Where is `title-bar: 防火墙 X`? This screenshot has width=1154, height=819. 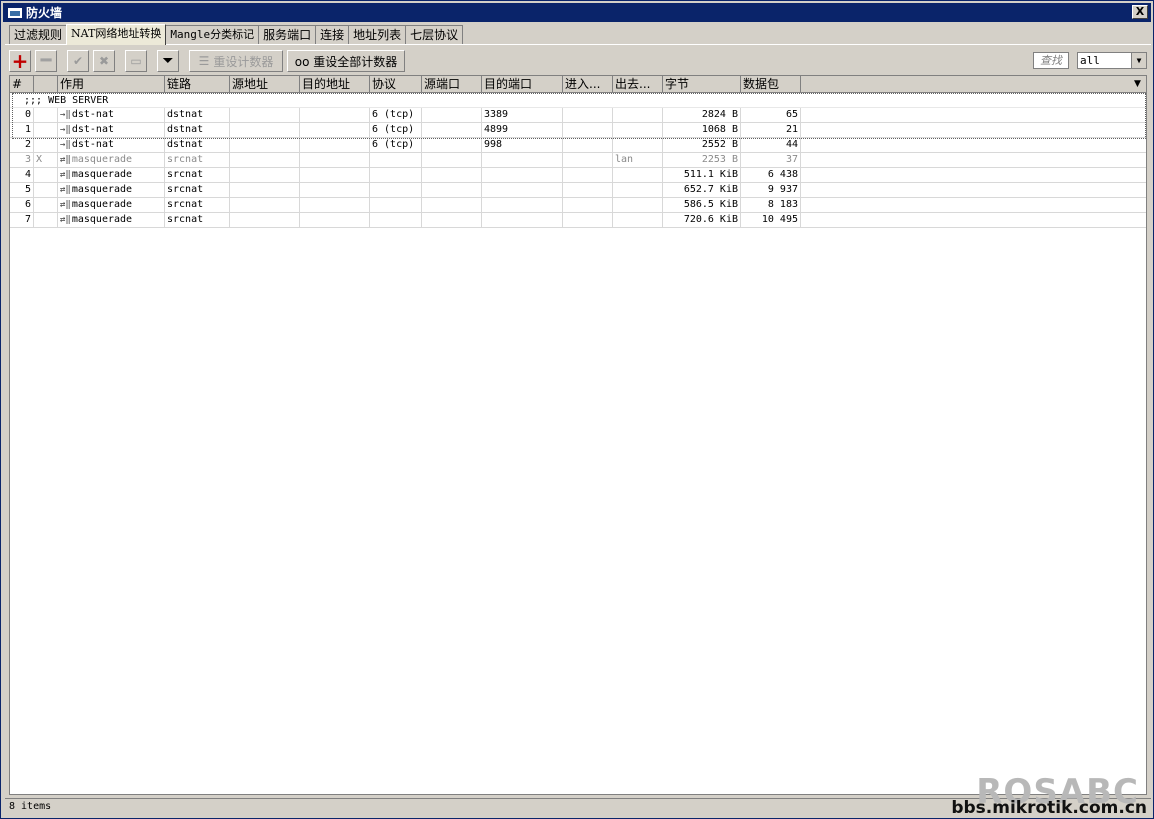
title-bar: 防火墙 X is located at coordinates (577, 12).